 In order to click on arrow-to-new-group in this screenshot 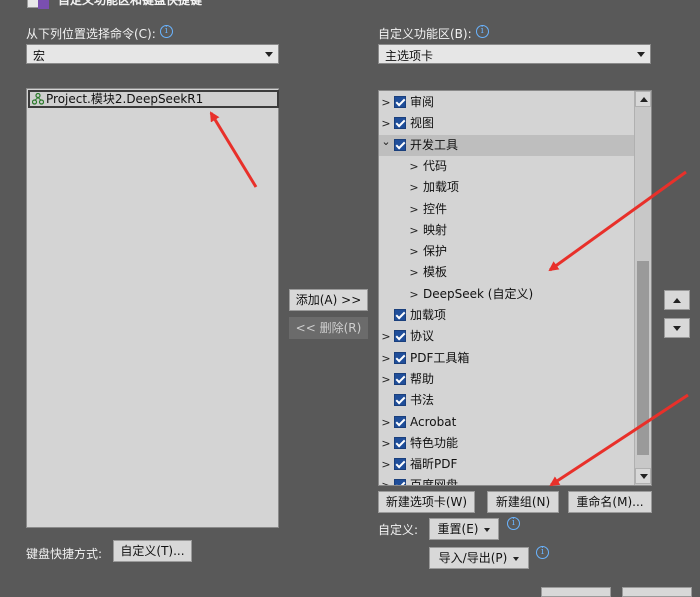, I will do `click(619, 440)`.